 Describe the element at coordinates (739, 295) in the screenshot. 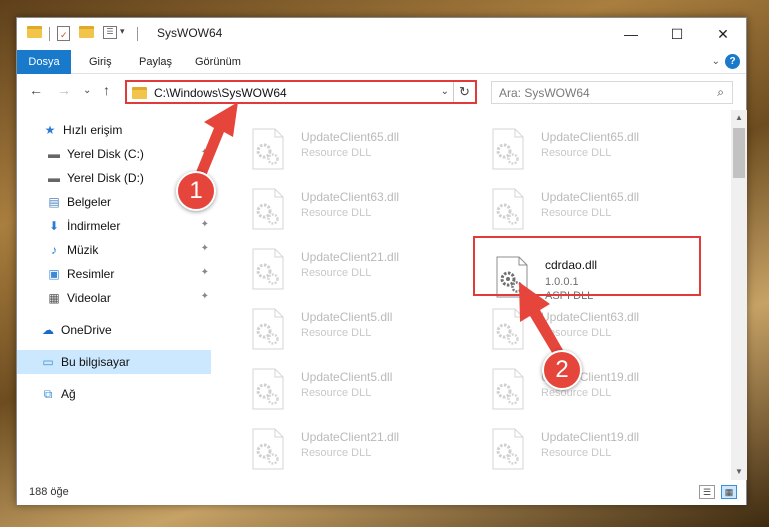

I see `vertical-scrollbar: ▲ ▼` at that location.